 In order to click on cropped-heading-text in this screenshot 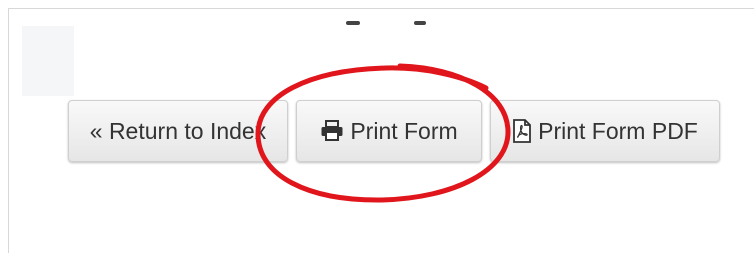, I will do `click(387, 26)`.